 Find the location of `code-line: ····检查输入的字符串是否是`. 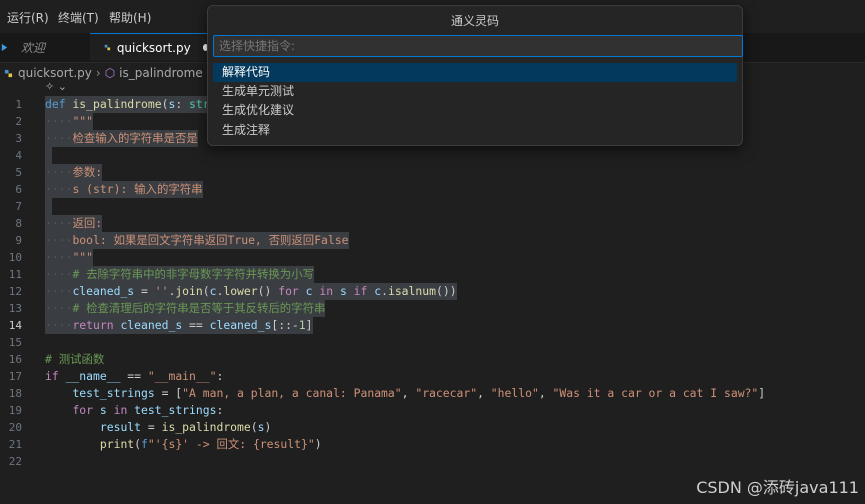

code-line: ····检查输入的字符串是否是 is located at coordinates (121, 138).